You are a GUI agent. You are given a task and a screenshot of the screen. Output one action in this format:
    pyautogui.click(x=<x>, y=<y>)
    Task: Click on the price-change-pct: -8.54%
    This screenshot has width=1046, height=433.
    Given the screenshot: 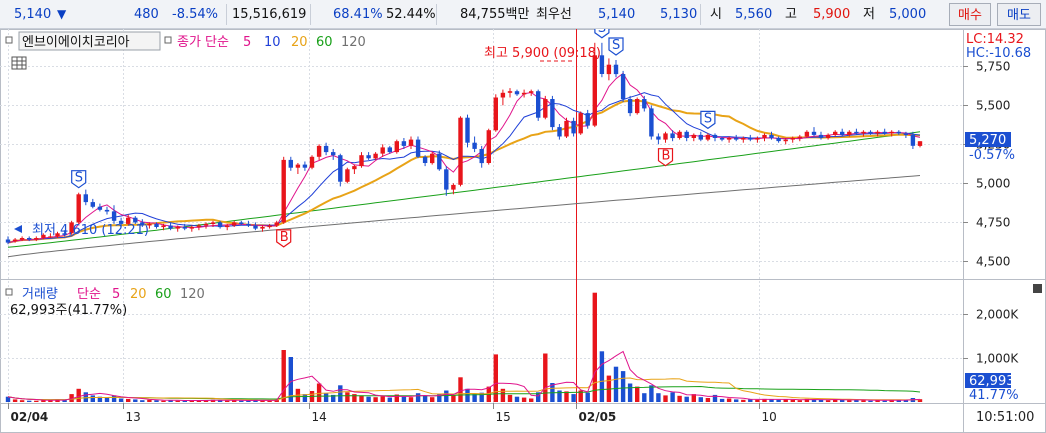 What is the action you would take?
    pyautogui.click(x=195, y=14)
    